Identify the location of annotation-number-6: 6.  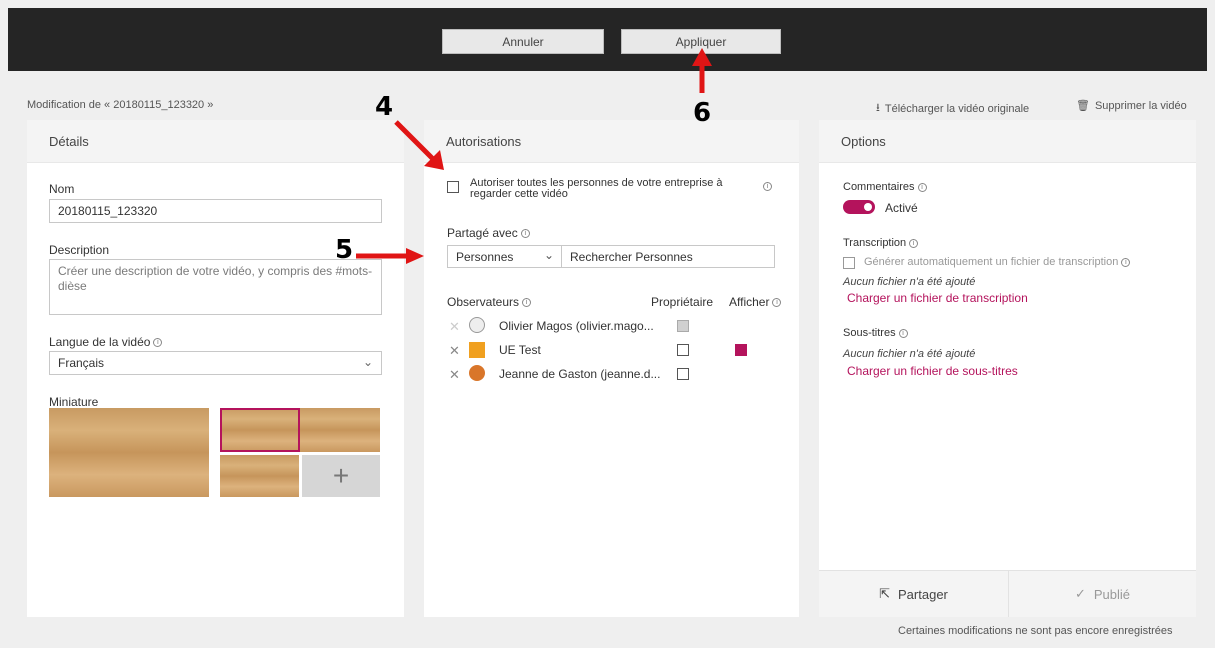
(702, 113).